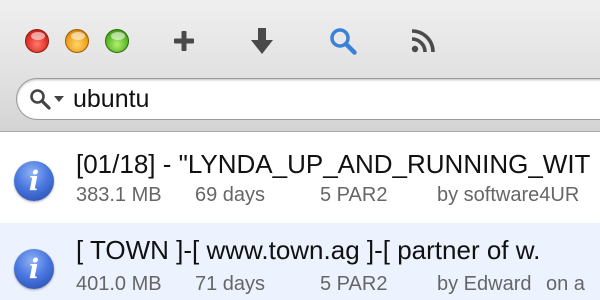 The image size is (600, 300). Describe the element at coordinates (117, 41) in the screenshot. I see `zoom-window-button` at that location.